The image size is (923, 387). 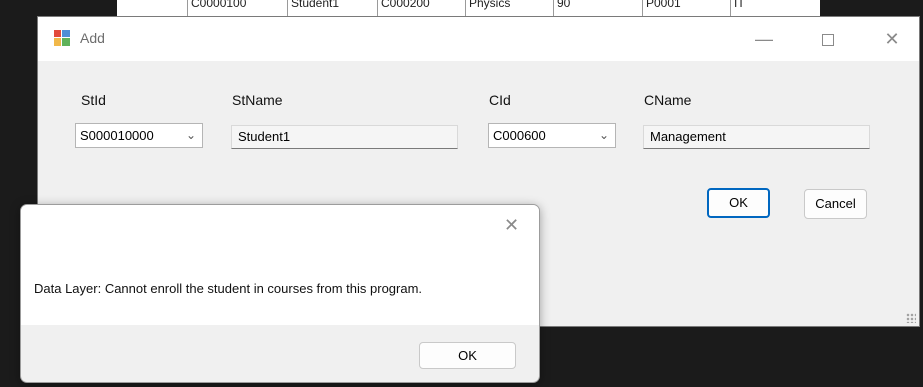 I want to click on stname-field: Student1, so click(x=344, y=137).